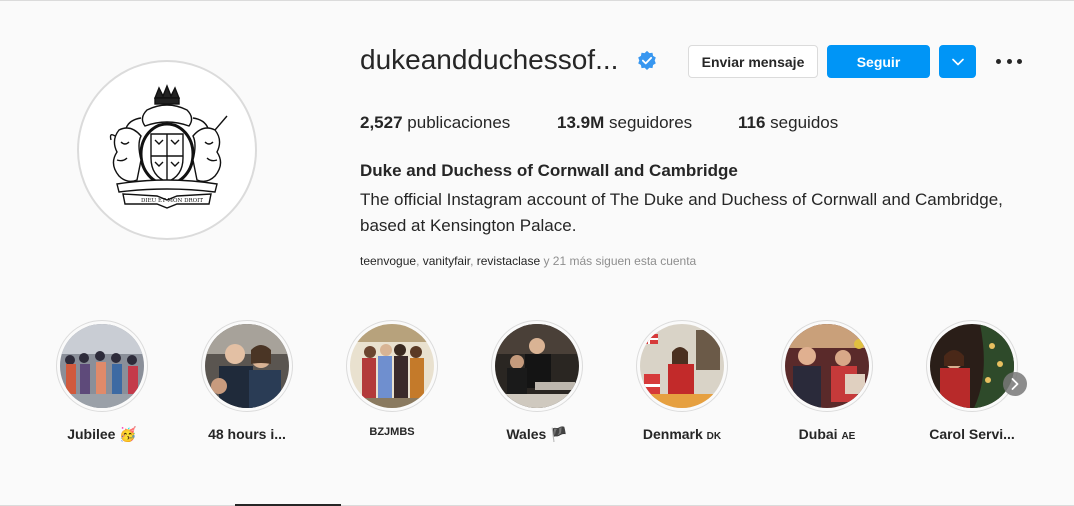 The width and height of the screenshot is (1074, 506). I want to click on following-count: 116 seguidos, so click(788, 123).